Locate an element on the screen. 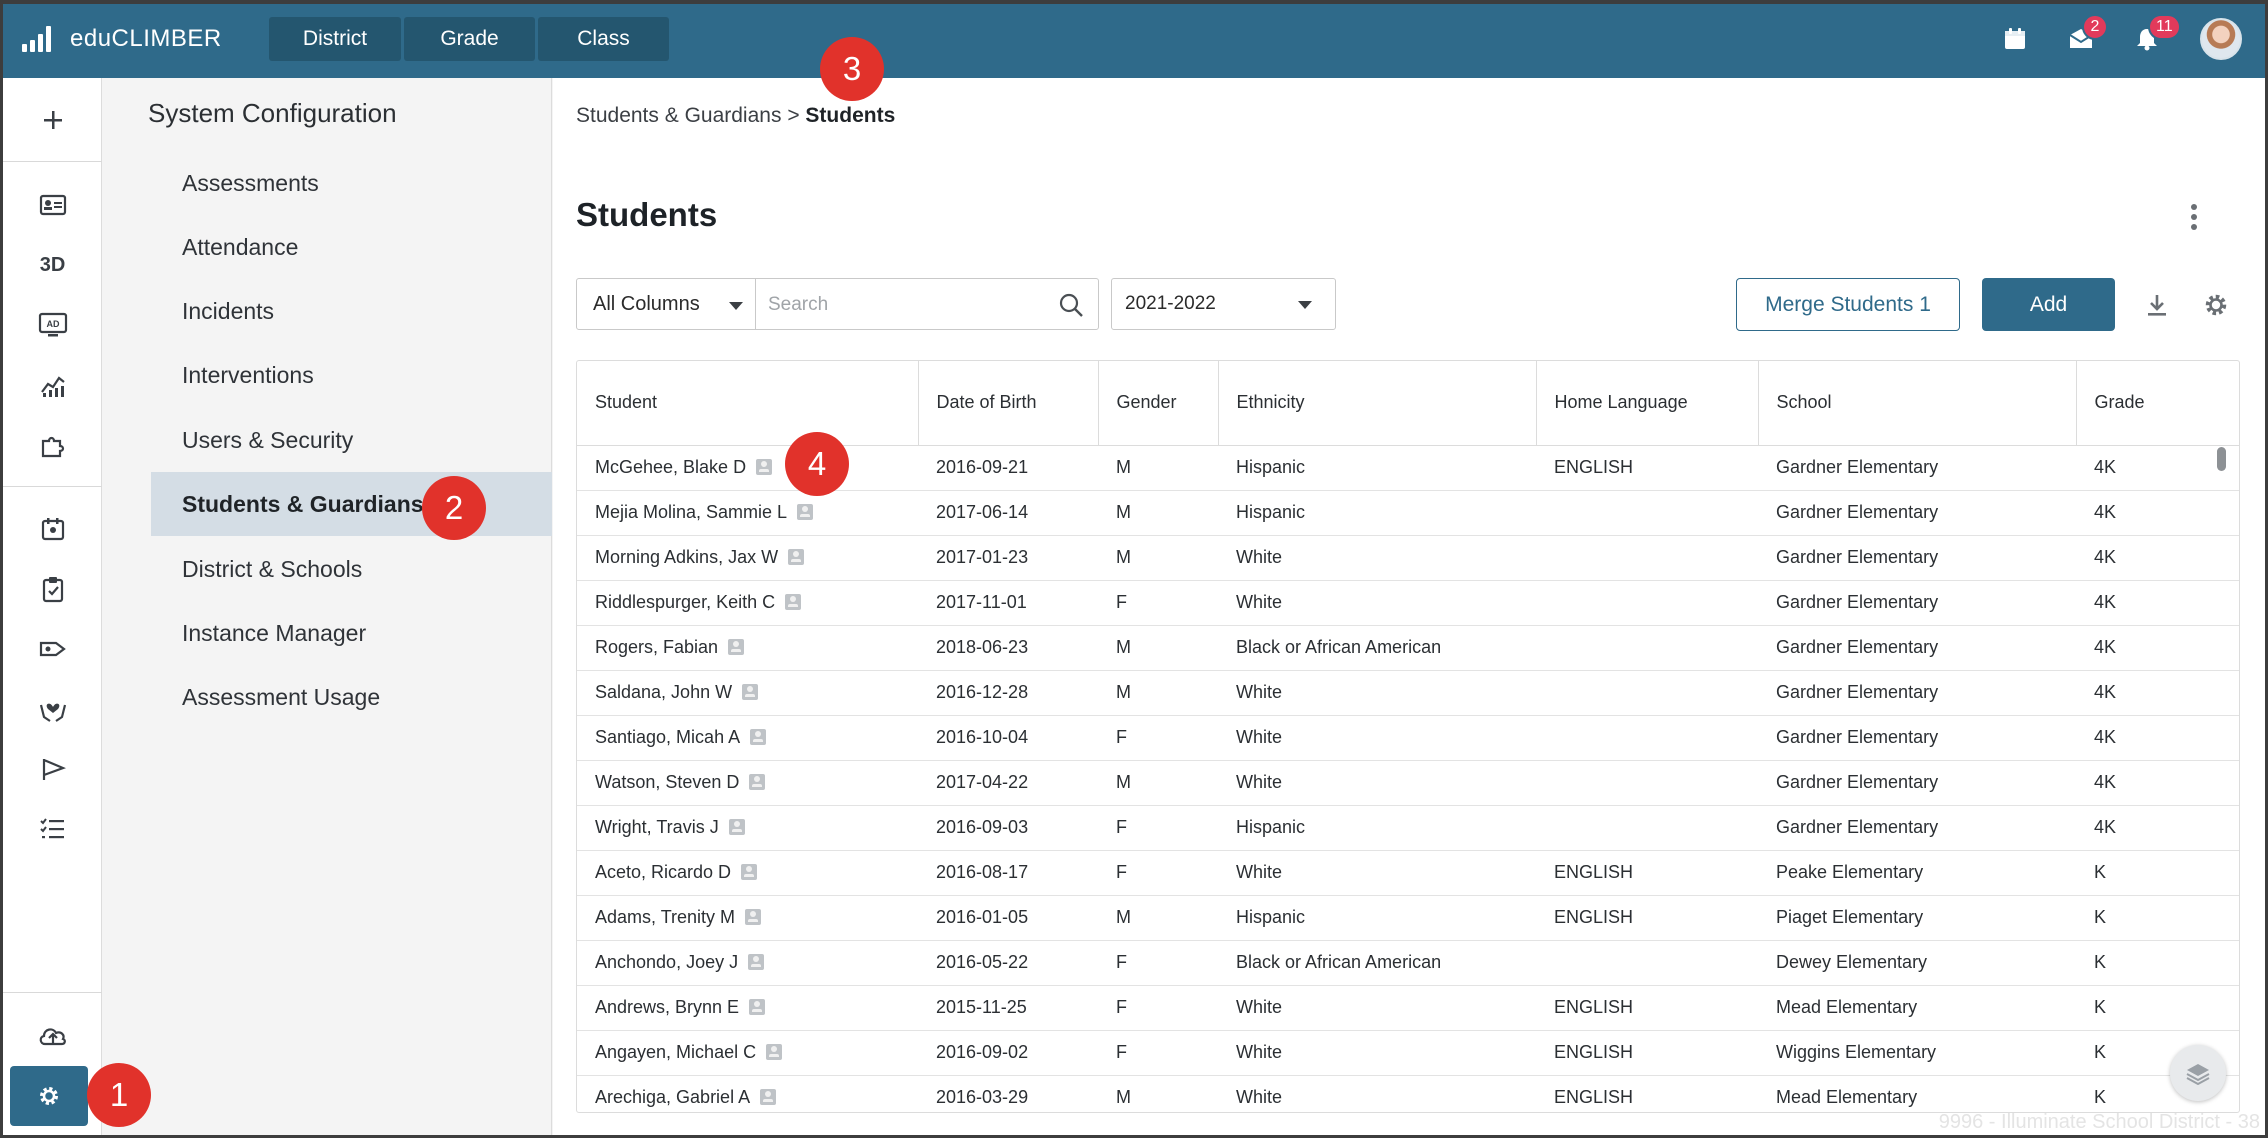  student-cell: Aceto, Ricardo D is located at coordinates (747, 873).